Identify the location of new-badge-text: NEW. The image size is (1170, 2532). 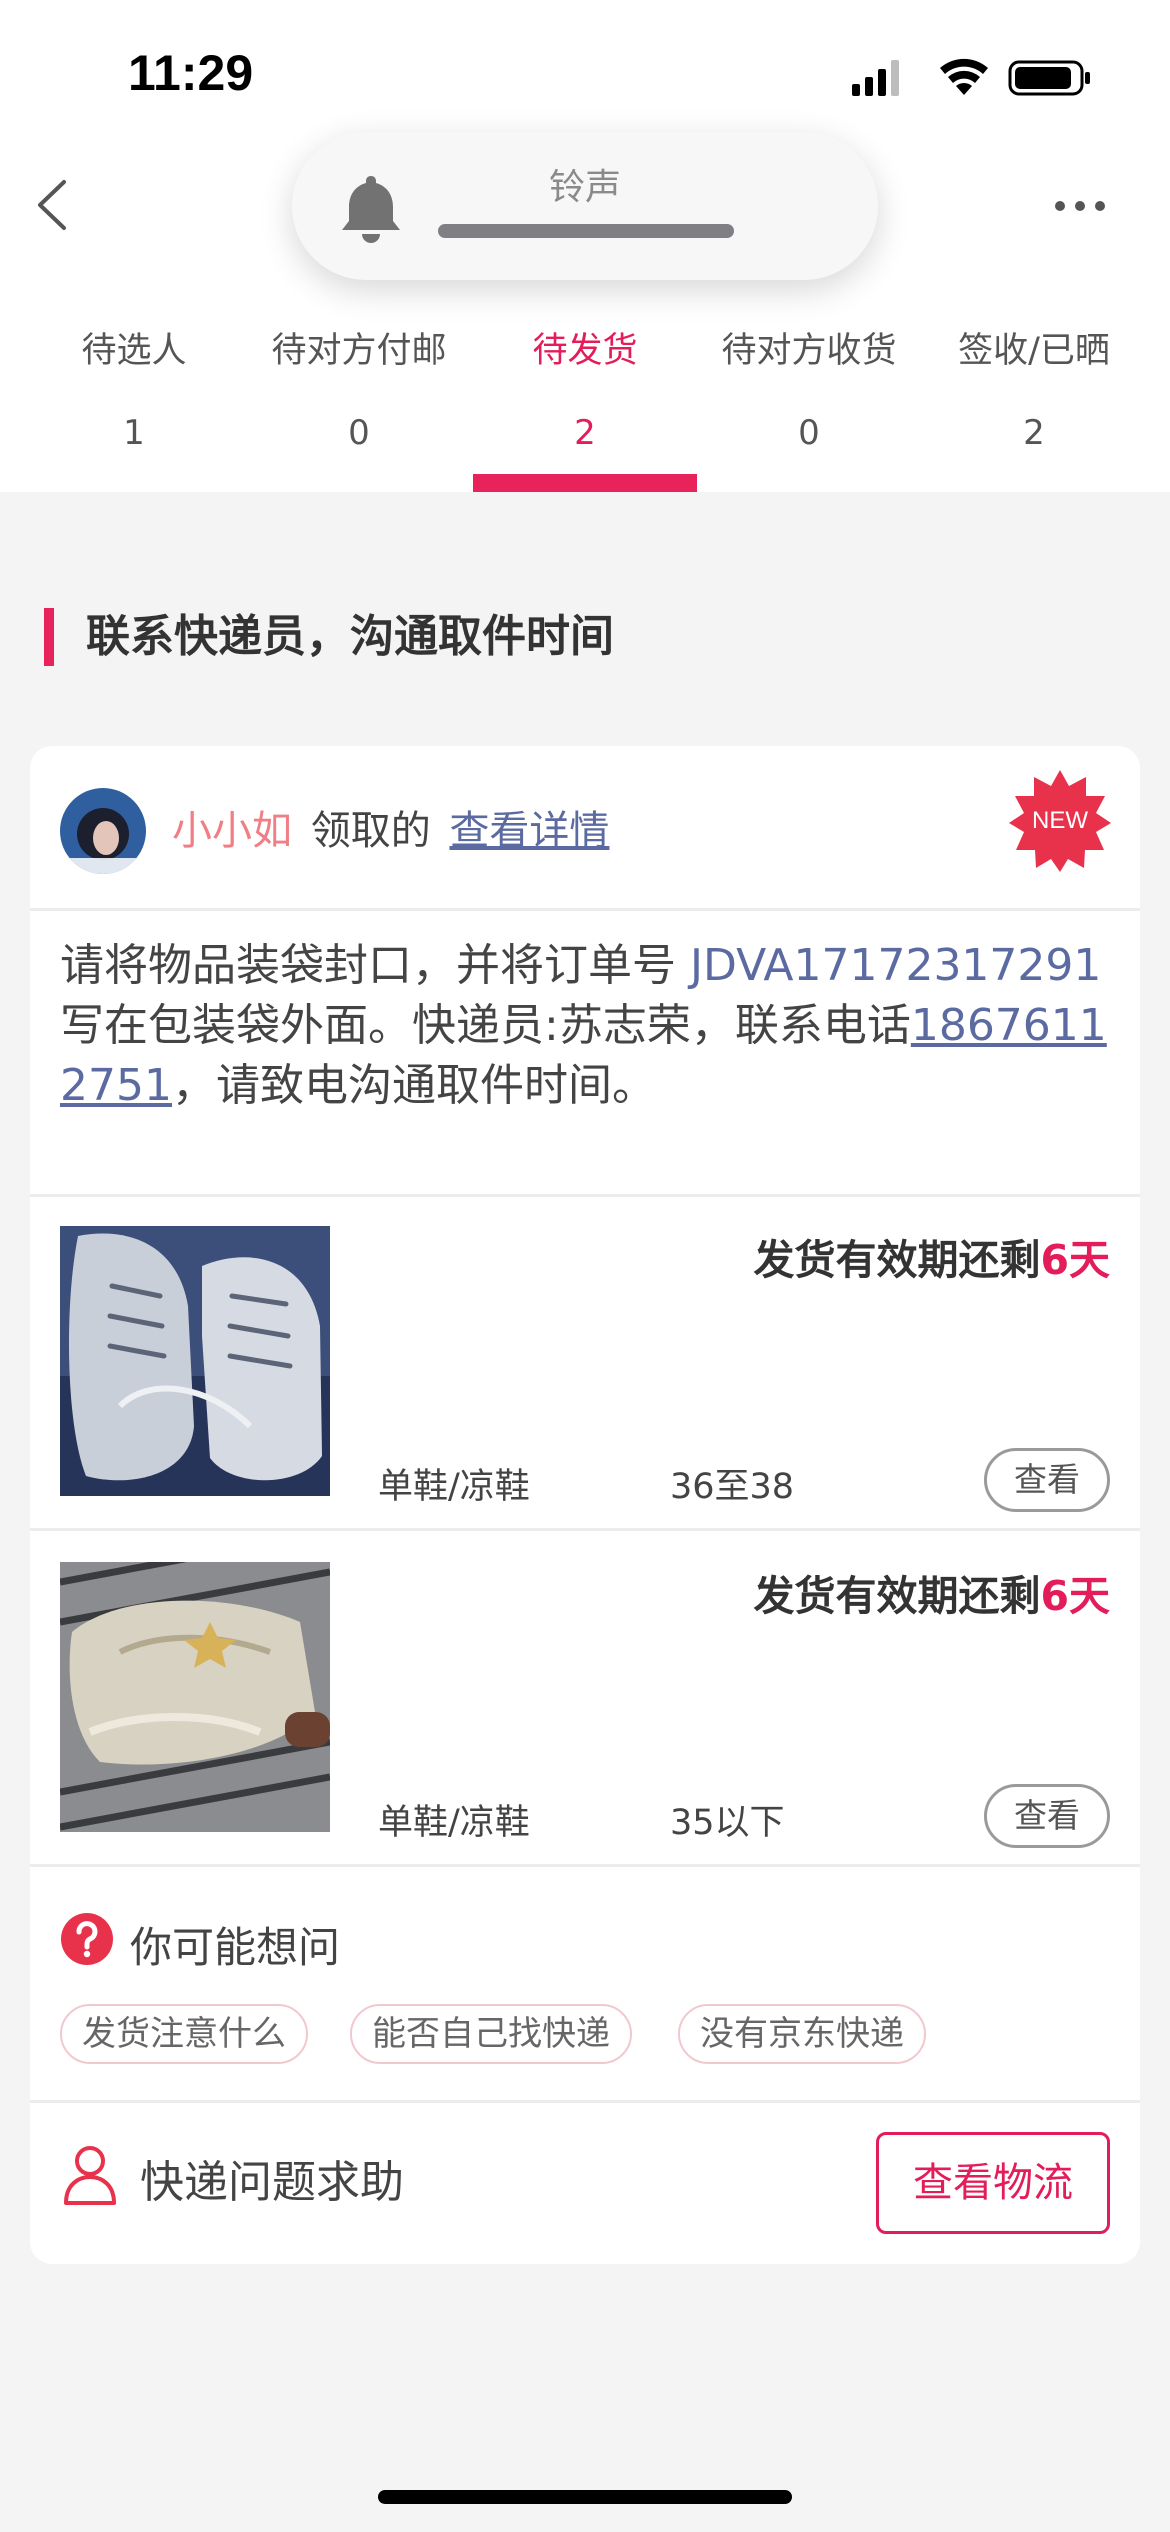
(1060, 820).